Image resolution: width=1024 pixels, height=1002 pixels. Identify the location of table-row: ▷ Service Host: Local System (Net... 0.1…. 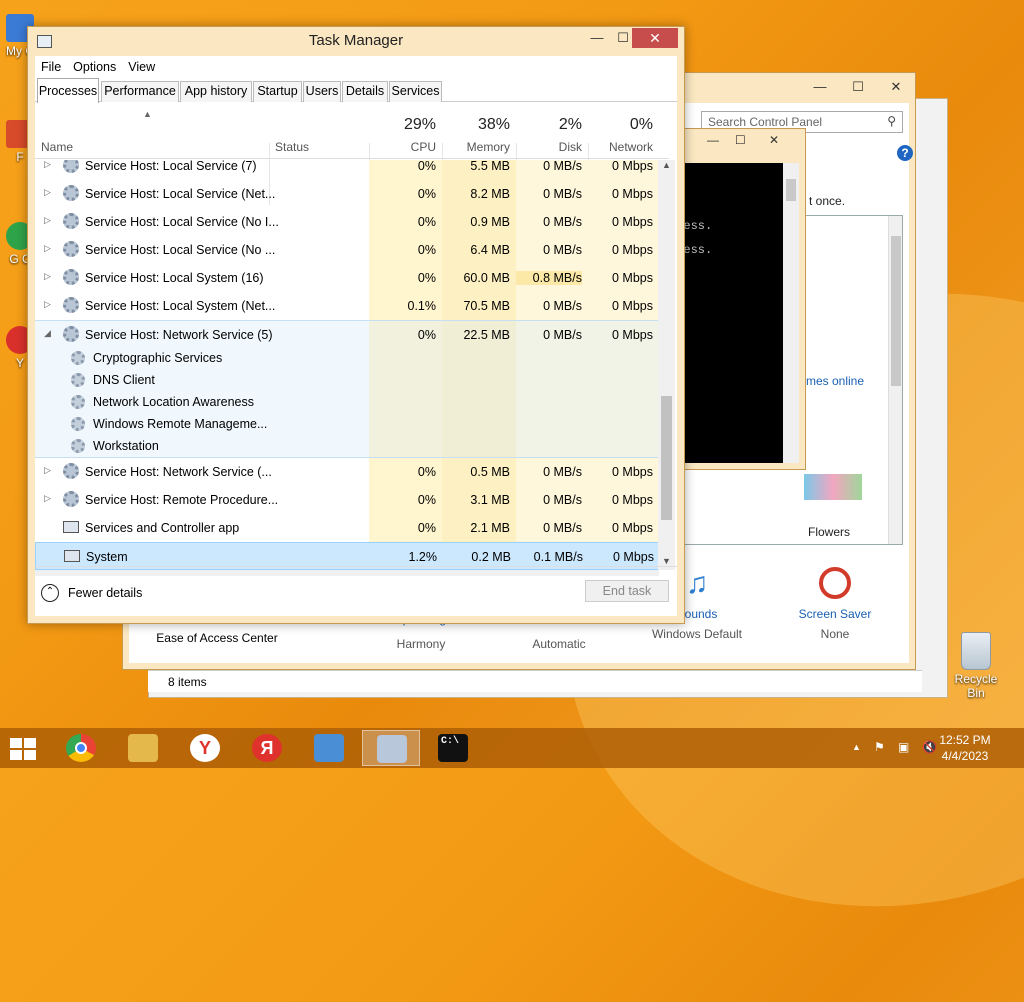
(347, 306).